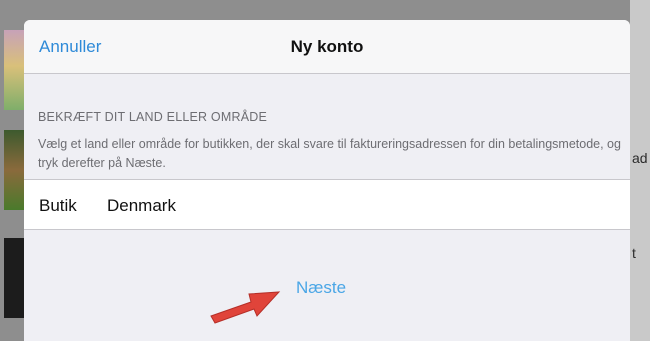 This screenshot has height=341, width=650. Describe the element at coordinates (321, 288) in the screenshot. I see `next-button: Næste` at that location.